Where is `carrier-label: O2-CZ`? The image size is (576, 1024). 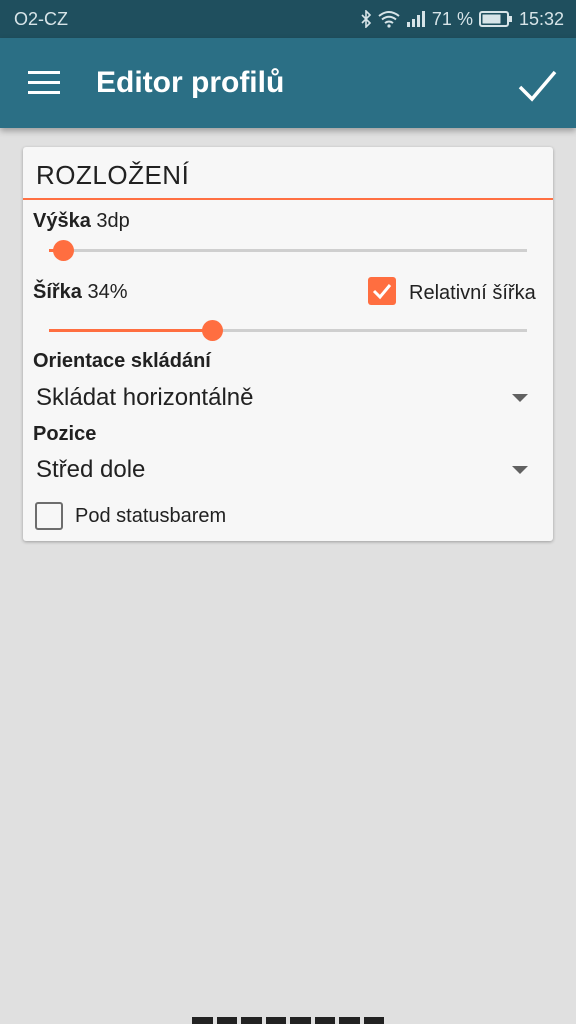 carrier-label: O2-CZ is located at coordinates (41, 18).